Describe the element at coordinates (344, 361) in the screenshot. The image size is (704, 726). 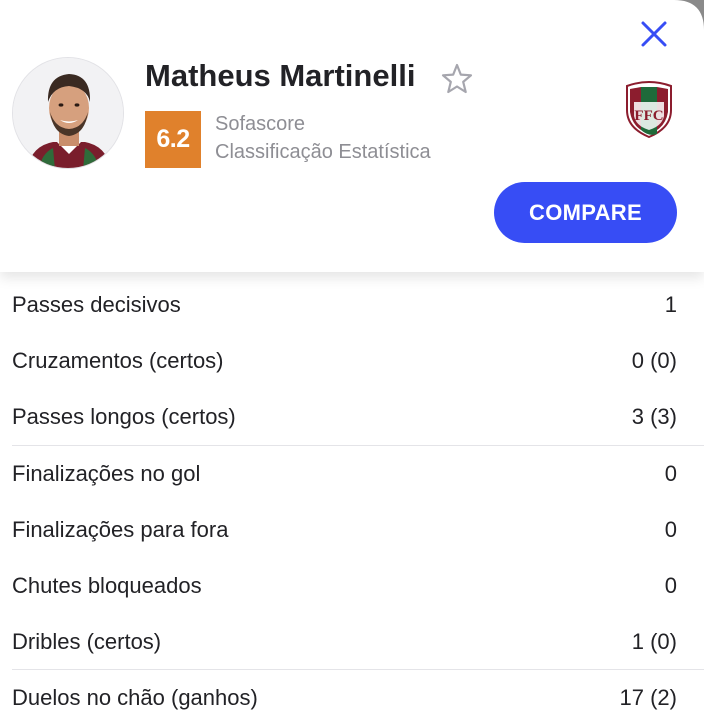
I see `stat-row: Cruzamentos (certos) 0 (0)` at that location.